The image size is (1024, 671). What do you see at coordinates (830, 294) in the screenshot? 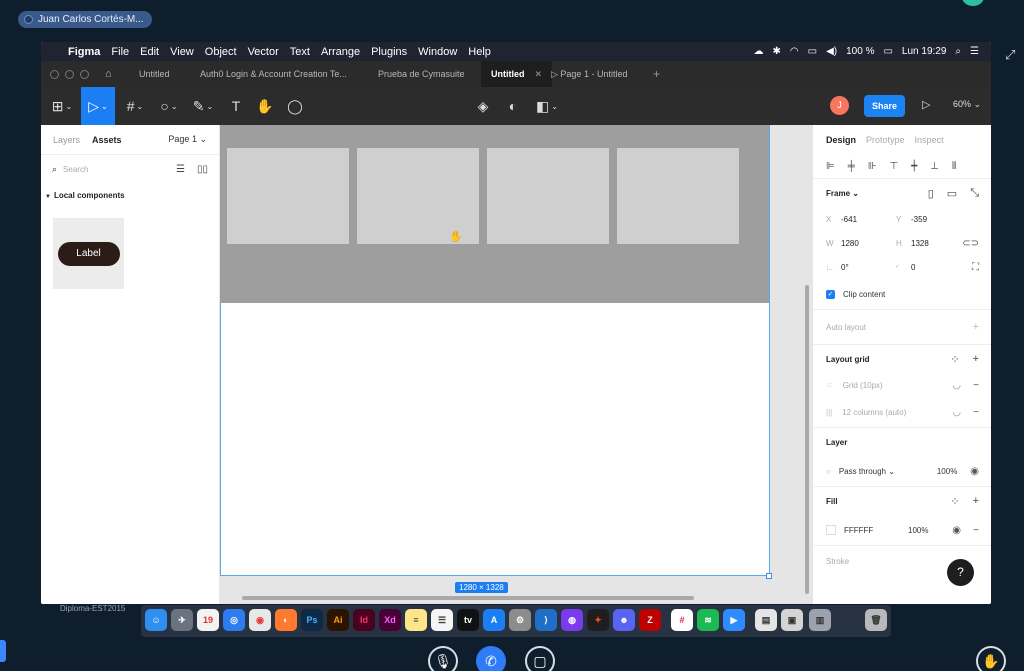
I see `clip-content-checkbox: ✓` at bounding box center [830, 294].